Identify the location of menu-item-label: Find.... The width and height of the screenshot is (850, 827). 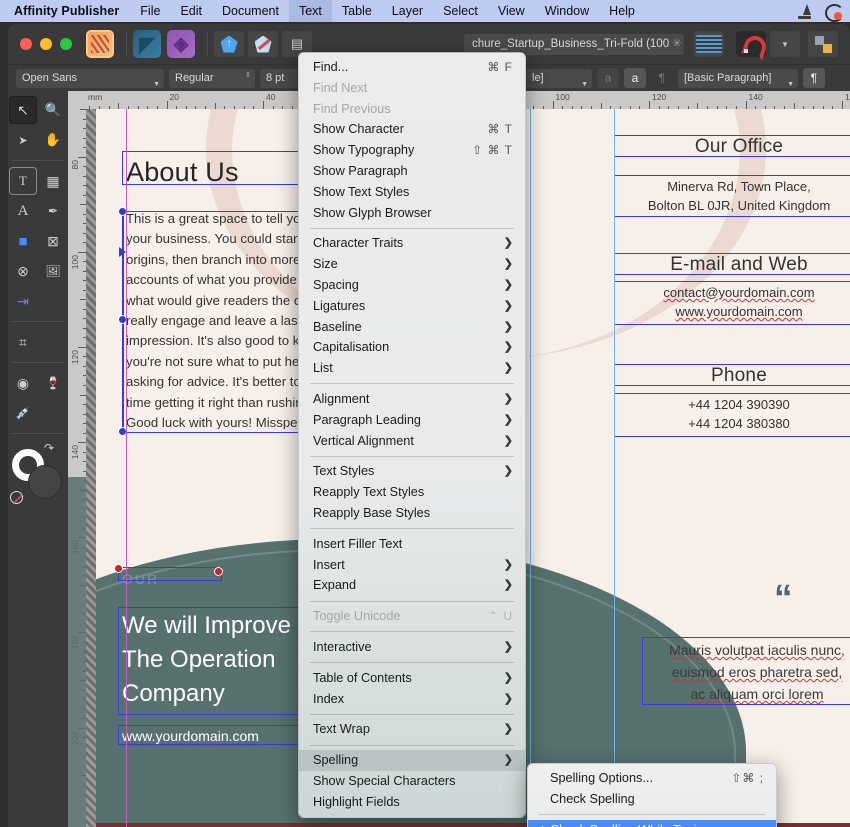
(331, 67).